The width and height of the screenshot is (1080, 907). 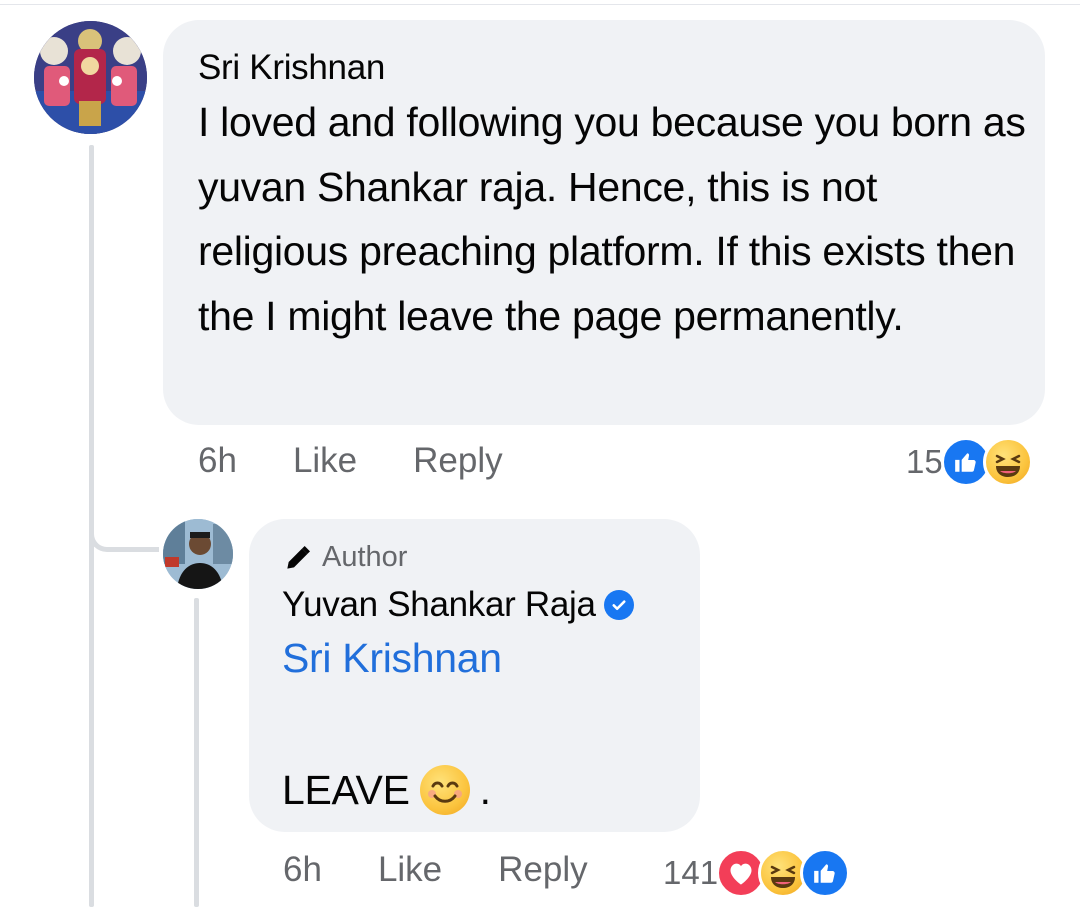 What do you see at coordinates (217, 461) in the screenshot?
I see `comment-timestamp: 6h` at bounding box center [217, 461].